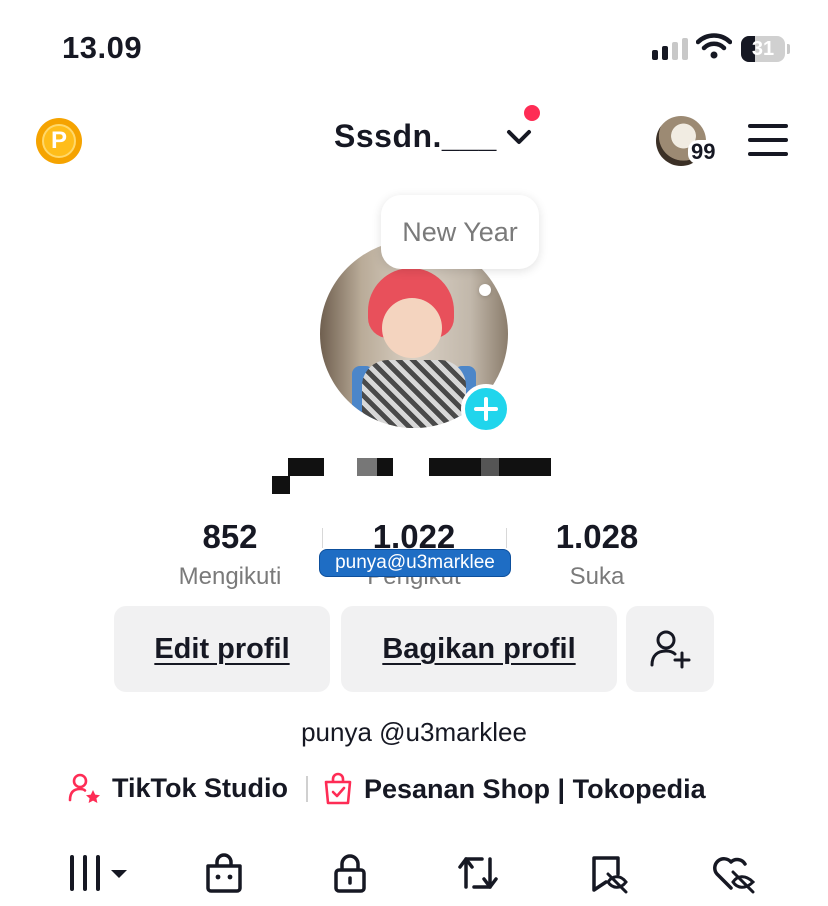 The height and width of the screenshot is (906, 828). I want to click on note-text: New Year, so click(460, 231).